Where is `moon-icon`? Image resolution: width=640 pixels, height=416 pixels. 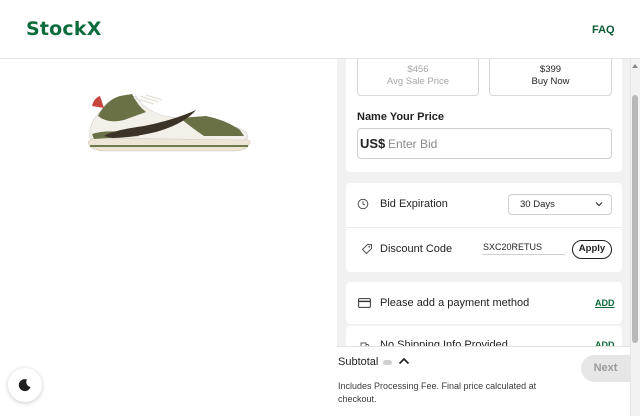 moon-icon is located at coordinates (24, 385).